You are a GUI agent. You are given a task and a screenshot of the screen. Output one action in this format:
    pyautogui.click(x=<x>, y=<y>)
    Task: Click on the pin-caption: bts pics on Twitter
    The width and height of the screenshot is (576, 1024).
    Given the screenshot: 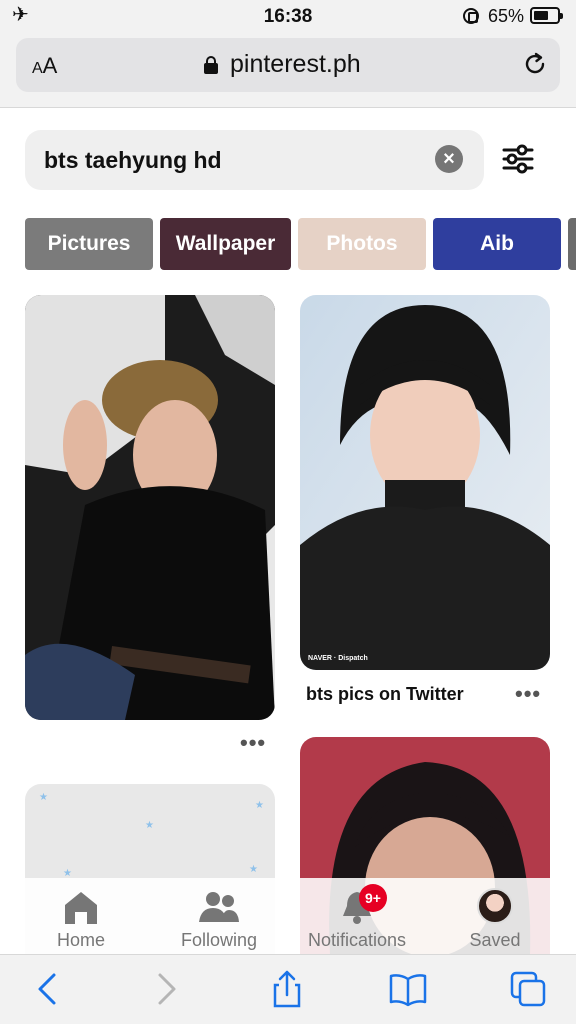 What is the action you would take?
    pyautogui.click(x=385, y=694)
    